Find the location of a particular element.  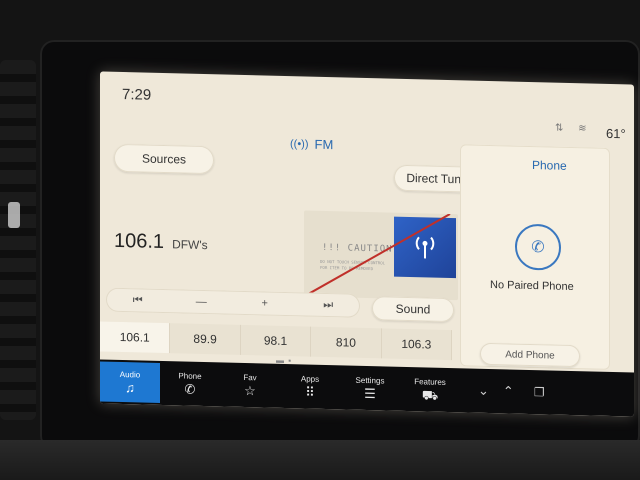

sliders-icon: ☰ is located at coordinates (370, 393).